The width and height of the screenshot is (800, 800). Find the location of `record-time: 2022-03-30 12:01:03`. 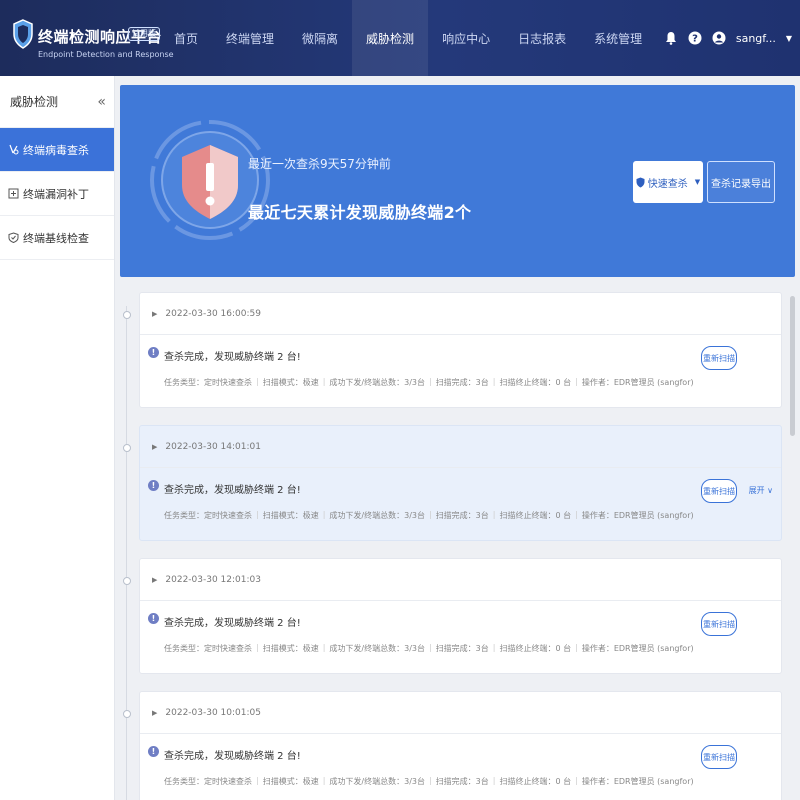

record-time: 2022-03-30 12:01:03 is located at coordinates (213, 579).